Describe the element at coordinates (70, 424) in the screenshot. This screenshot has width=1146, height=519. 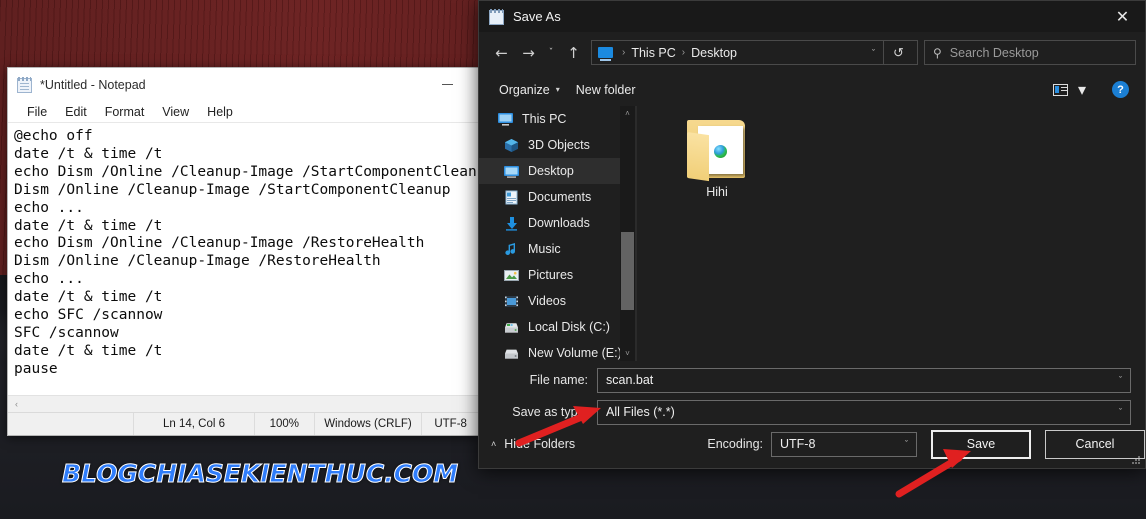
I see `status-spacer` at that location.